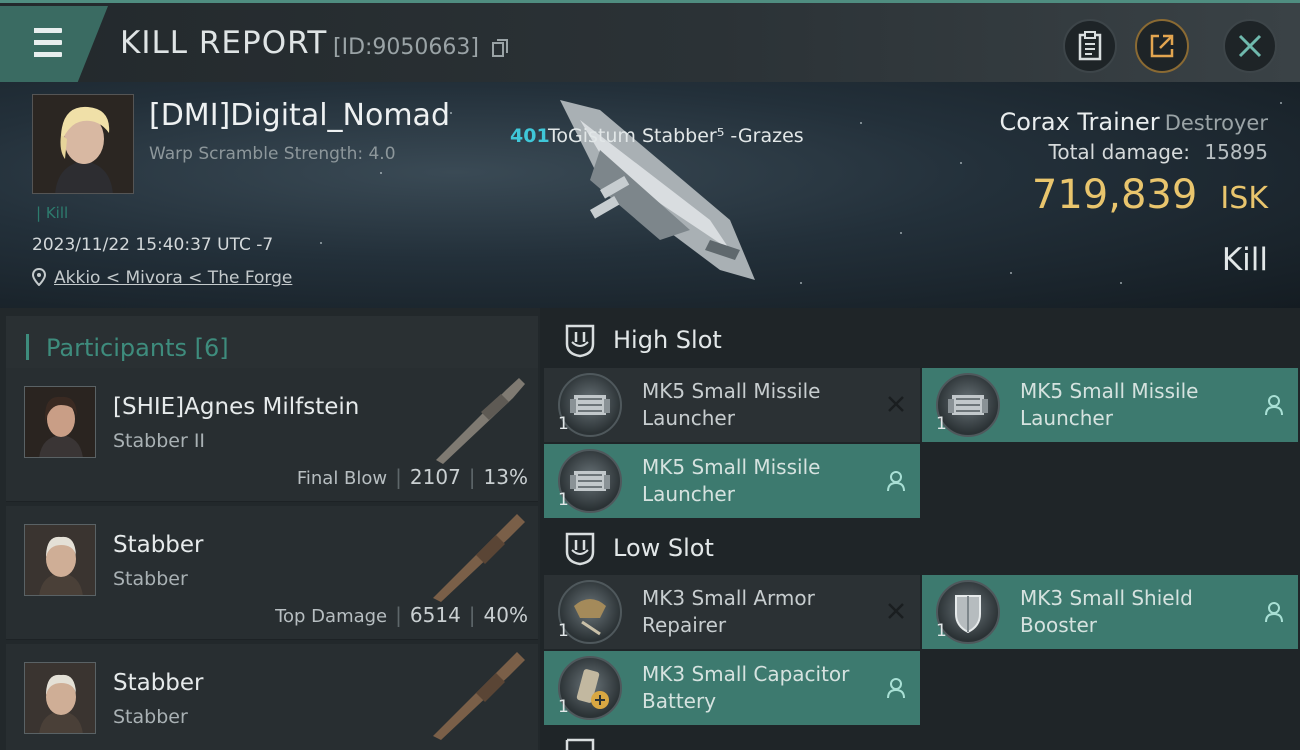  Describe the element at coordinates (1106, 611) in the screenshot. I see `module-name: MK3 Small Shield Booster` at that location.